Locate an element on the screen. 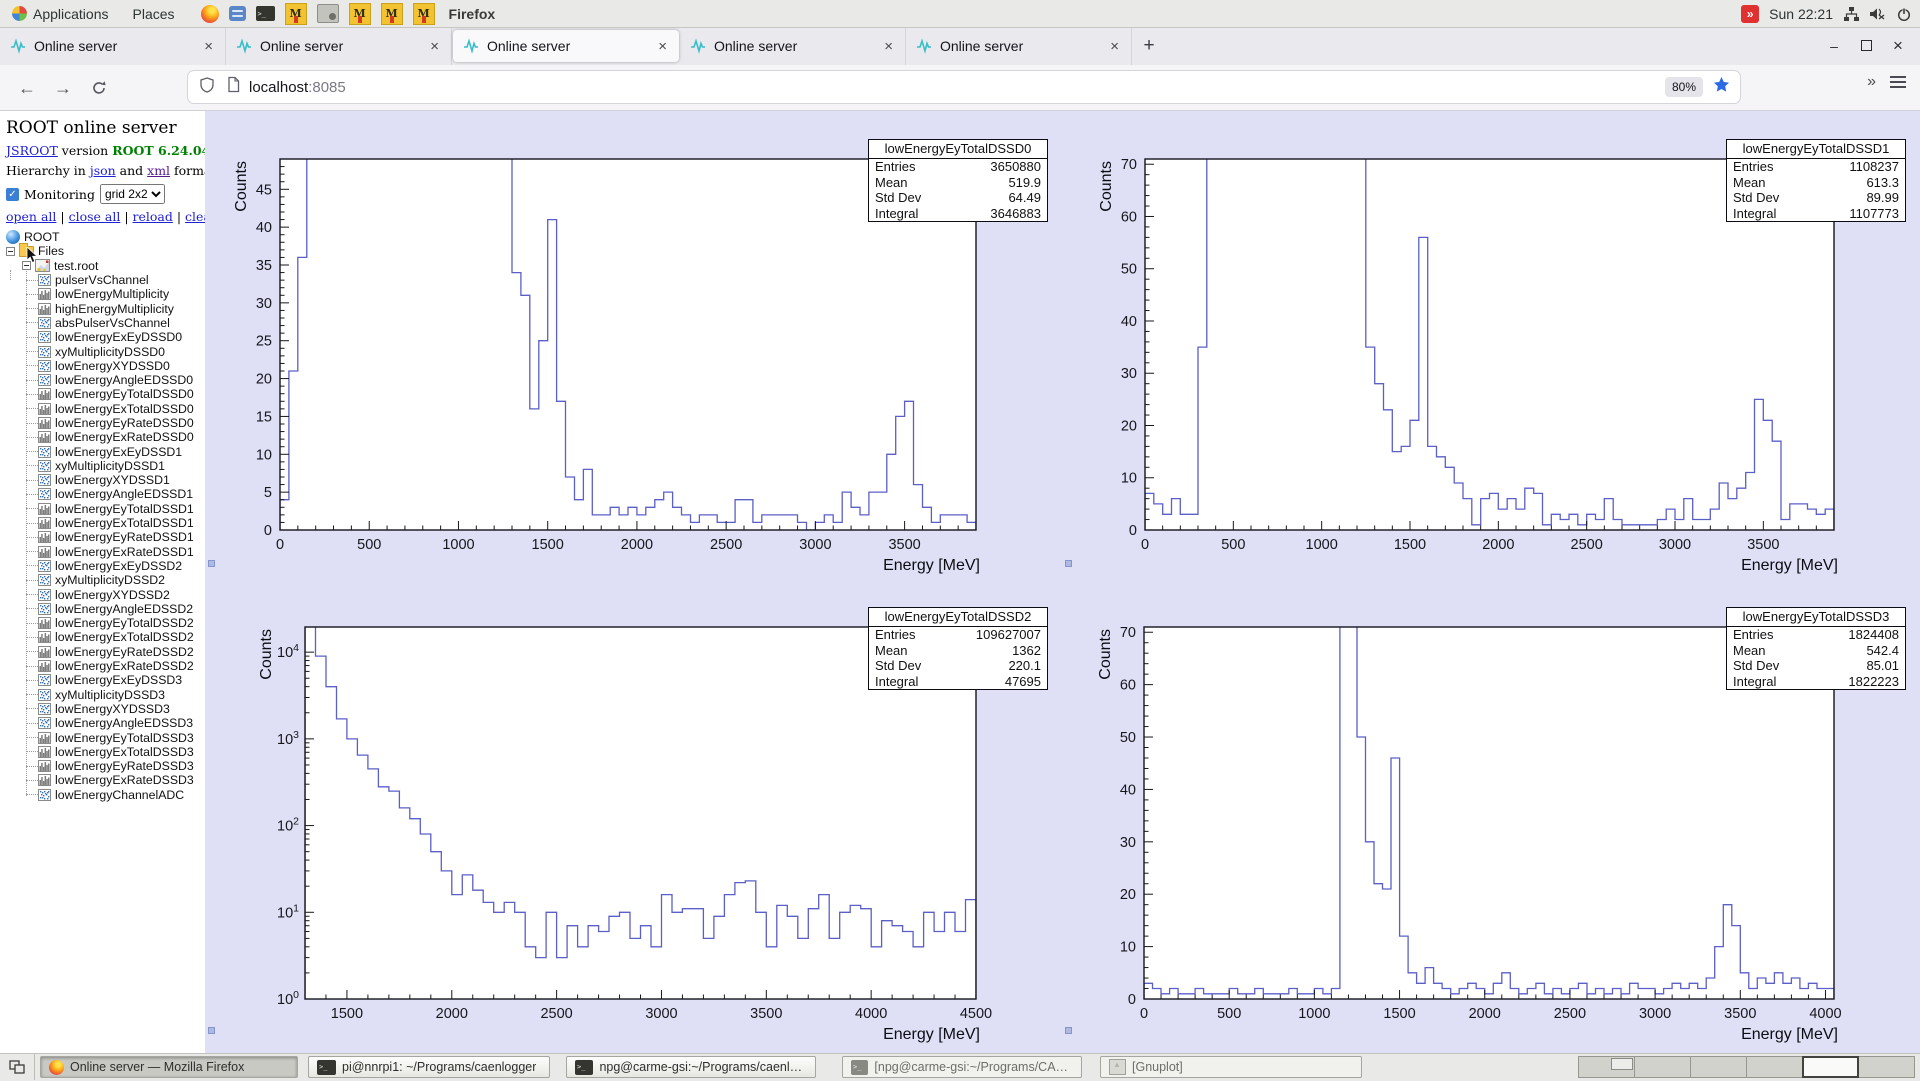 This screenshot has width=1920, height=1081. tree-item-highEnergyMultiplicity: highEnergyMultiplicity is located at coordinates (102, 308).